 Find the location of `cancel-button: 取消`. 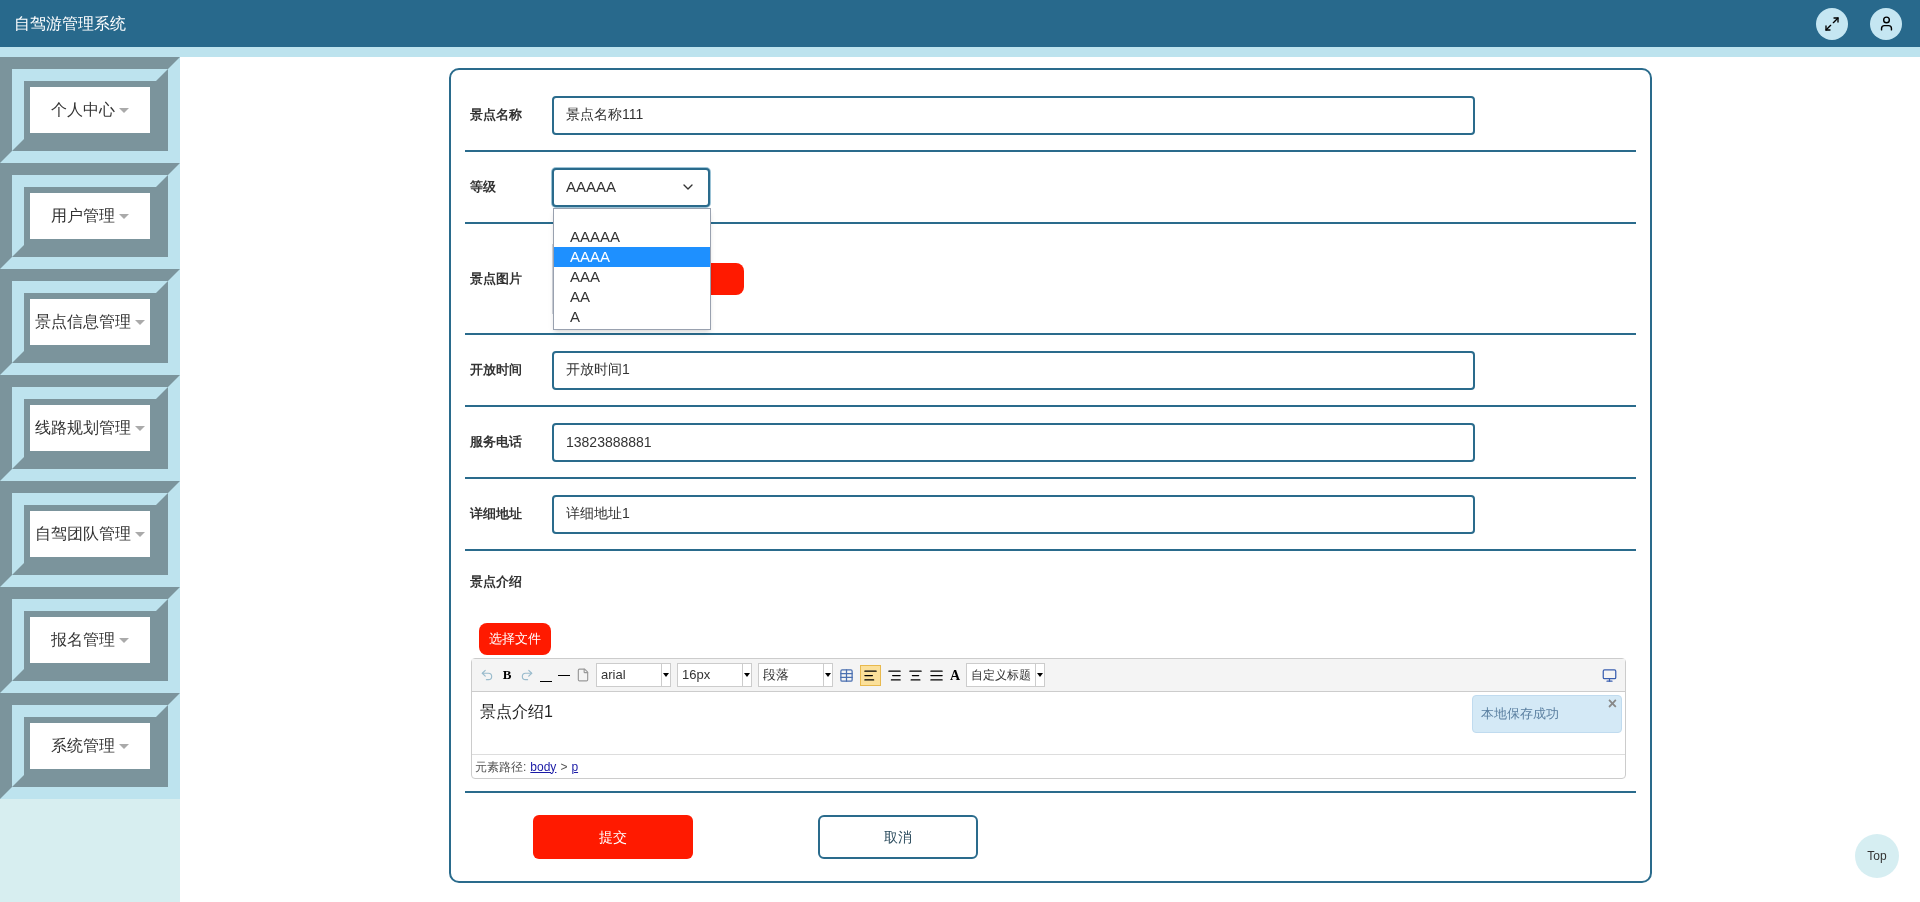

cancel-button: 取消 is located at coordinates (898, 837).